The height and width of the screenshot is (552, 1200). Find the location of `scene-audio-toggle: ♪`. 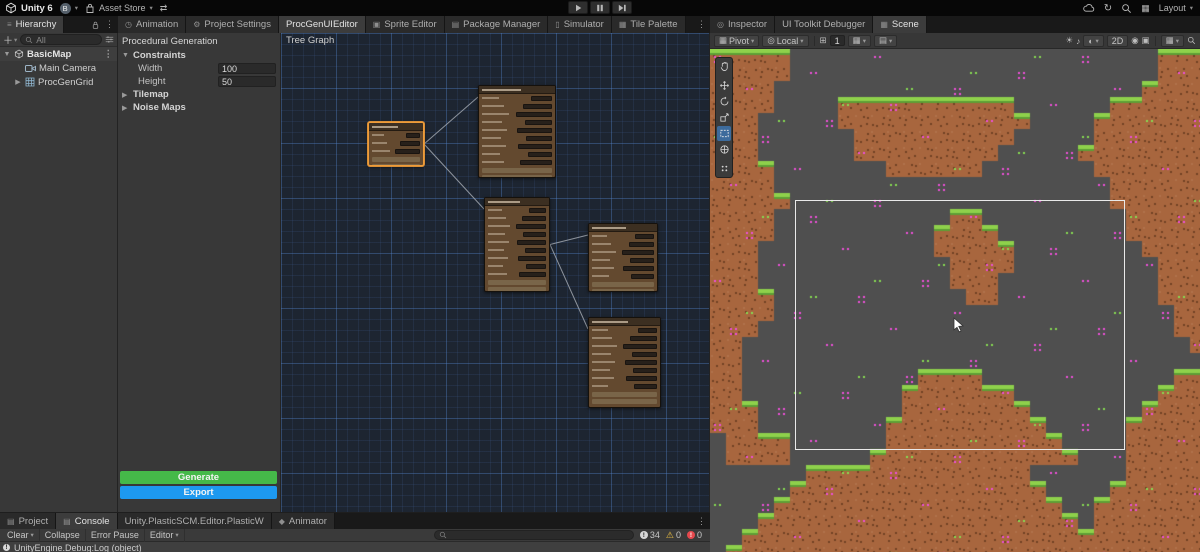

scene-audio-toggle: ♪ is located at coordinates (1078, 41).